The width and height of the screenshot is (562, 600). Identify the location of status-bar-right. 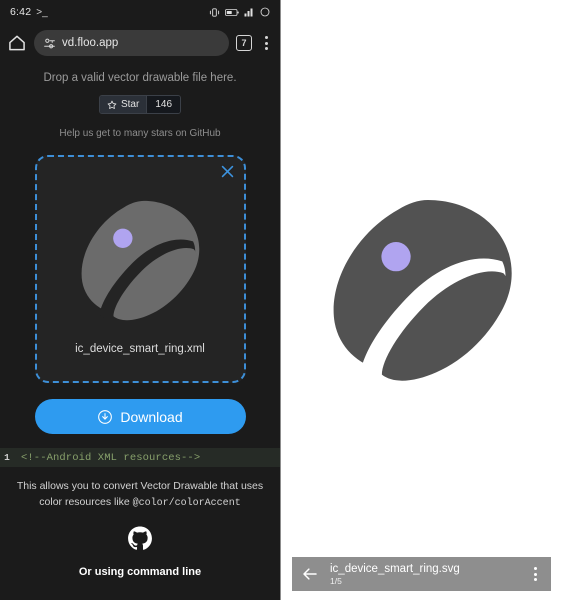
(239, 12).